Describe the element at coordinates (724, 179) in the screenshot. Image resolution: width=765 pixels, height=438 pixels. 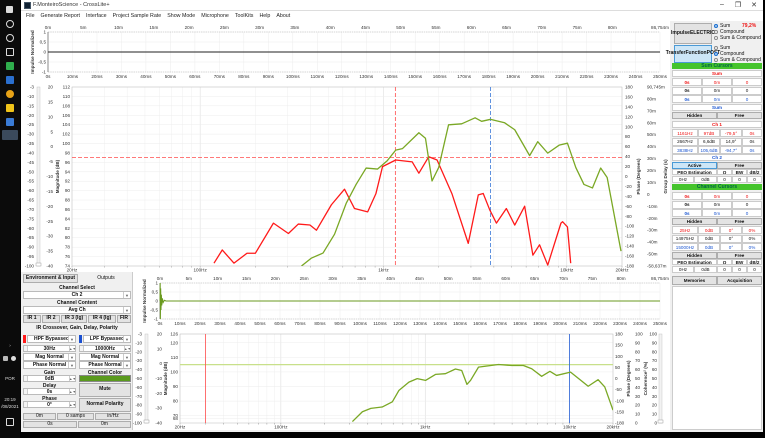
I see `peq-q-value: 0` at that location.